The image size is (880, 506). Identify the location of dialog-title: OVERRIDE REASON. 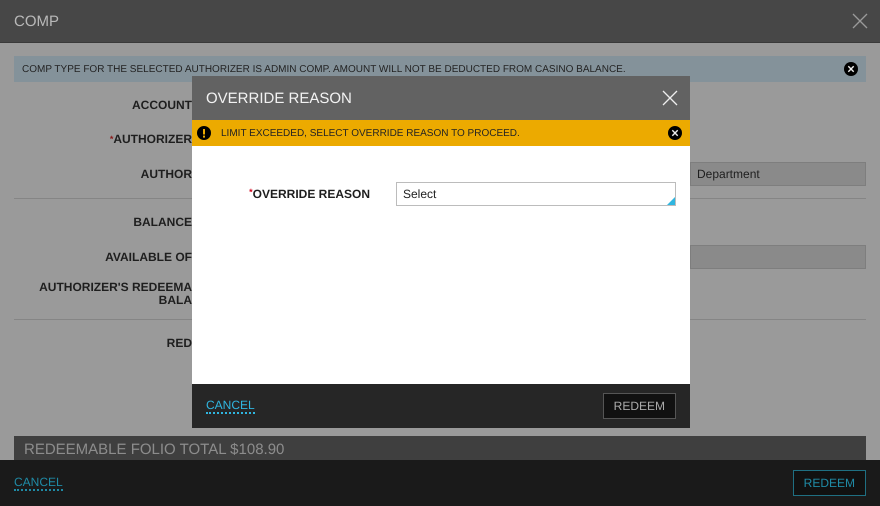
(279, 98).